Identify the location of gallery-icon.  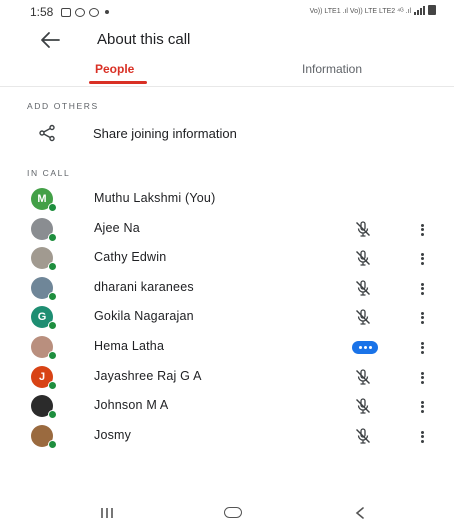
(66, 12).